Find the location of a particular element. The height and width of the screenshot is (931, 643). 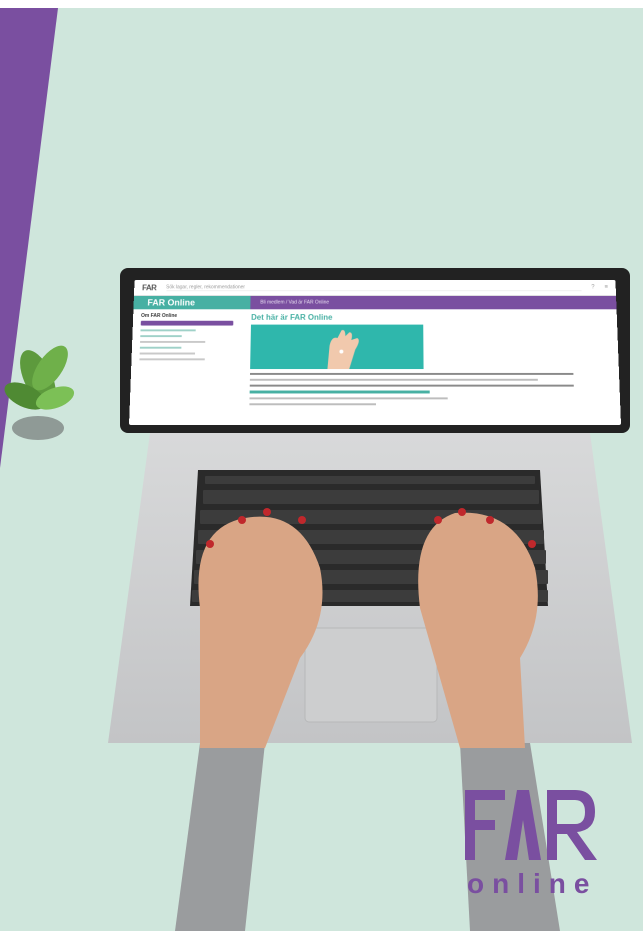

page-title: Det här är FAR Online is located at coordinates (292, 317).